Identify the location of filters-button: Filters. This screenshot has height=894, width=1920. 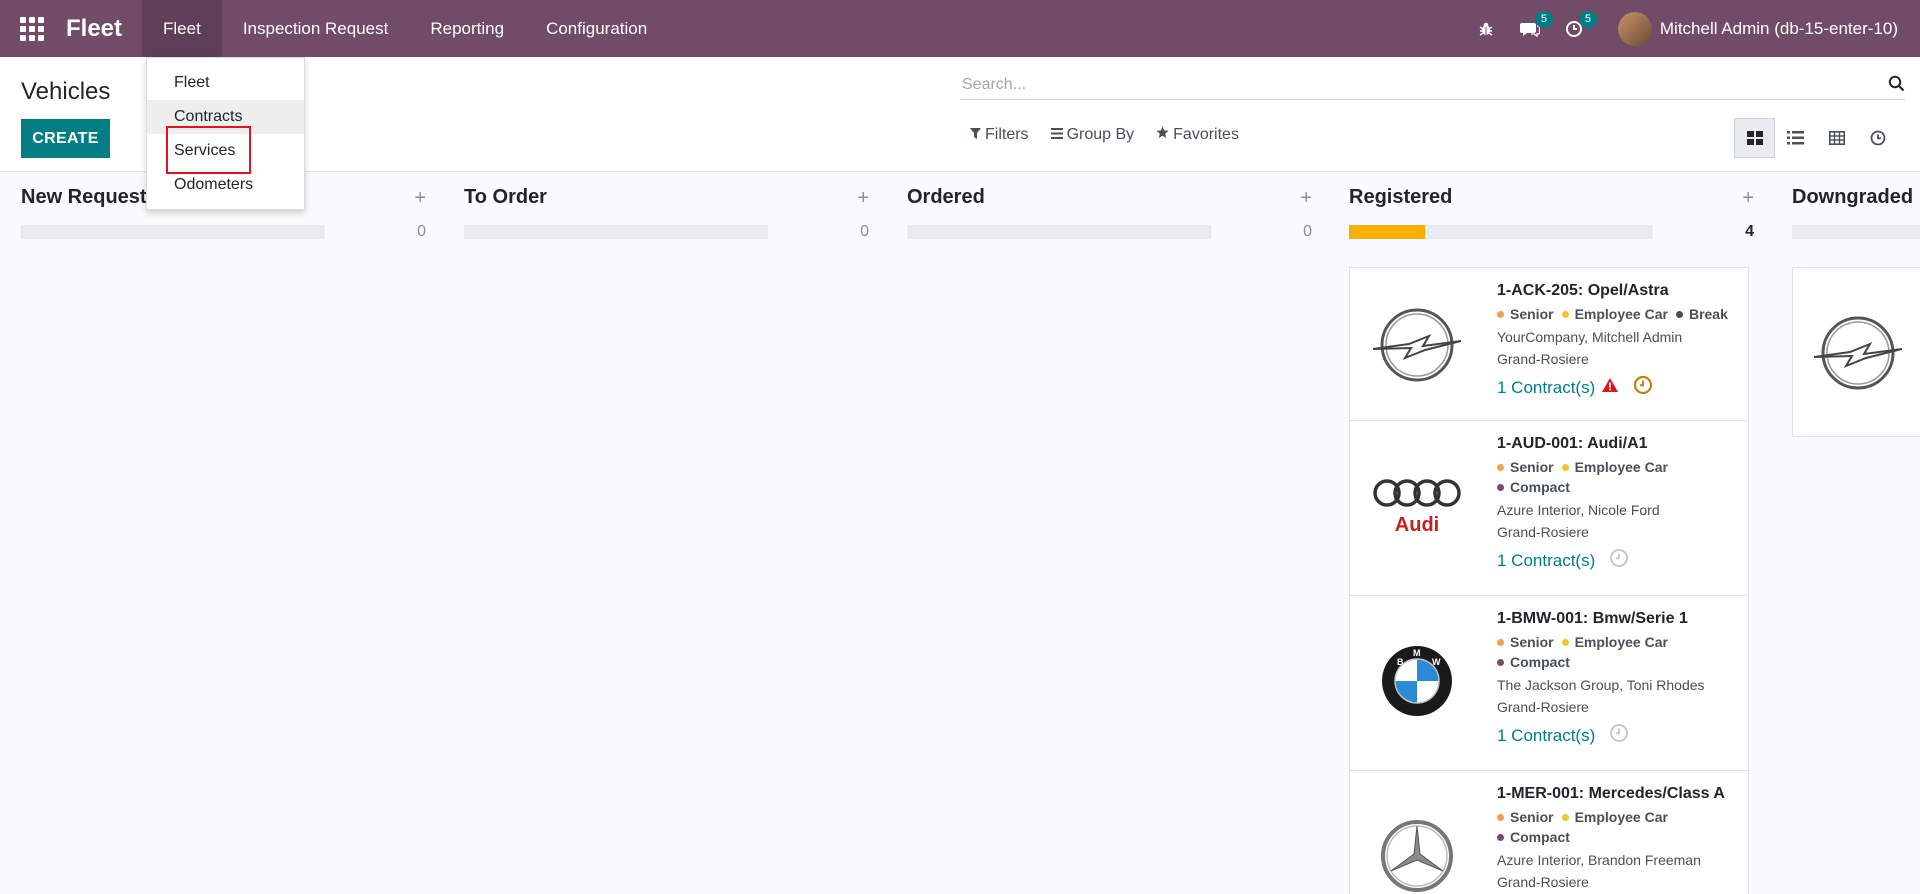
(999, 135).